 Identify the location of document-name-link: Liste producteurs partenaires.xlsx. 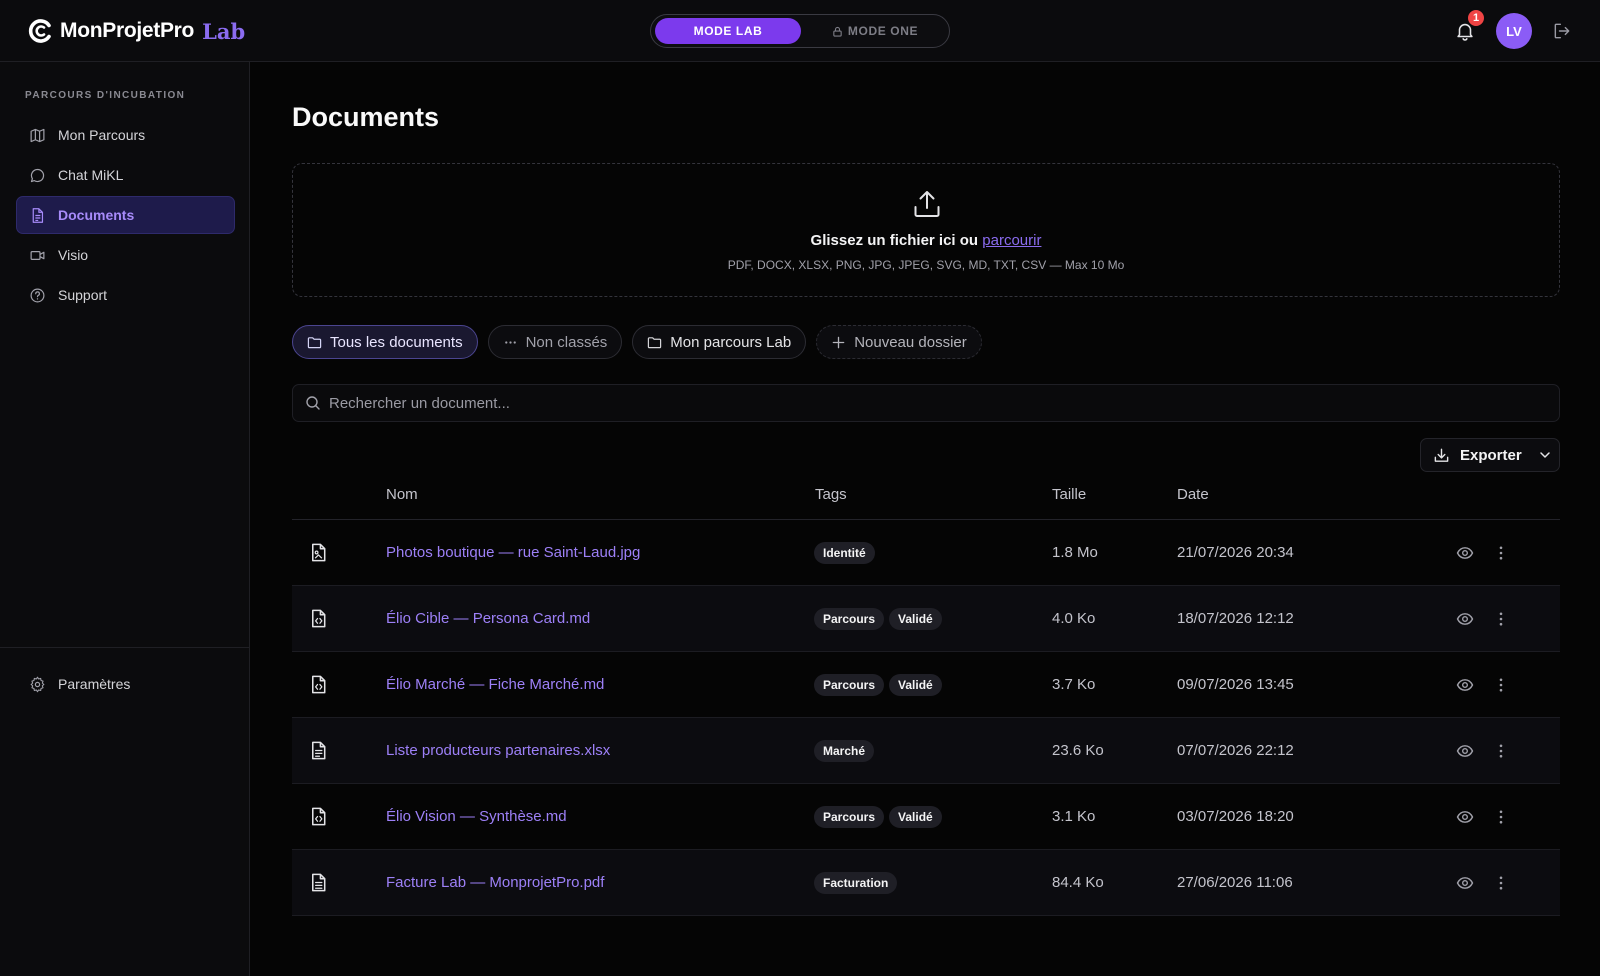
(498, 750).